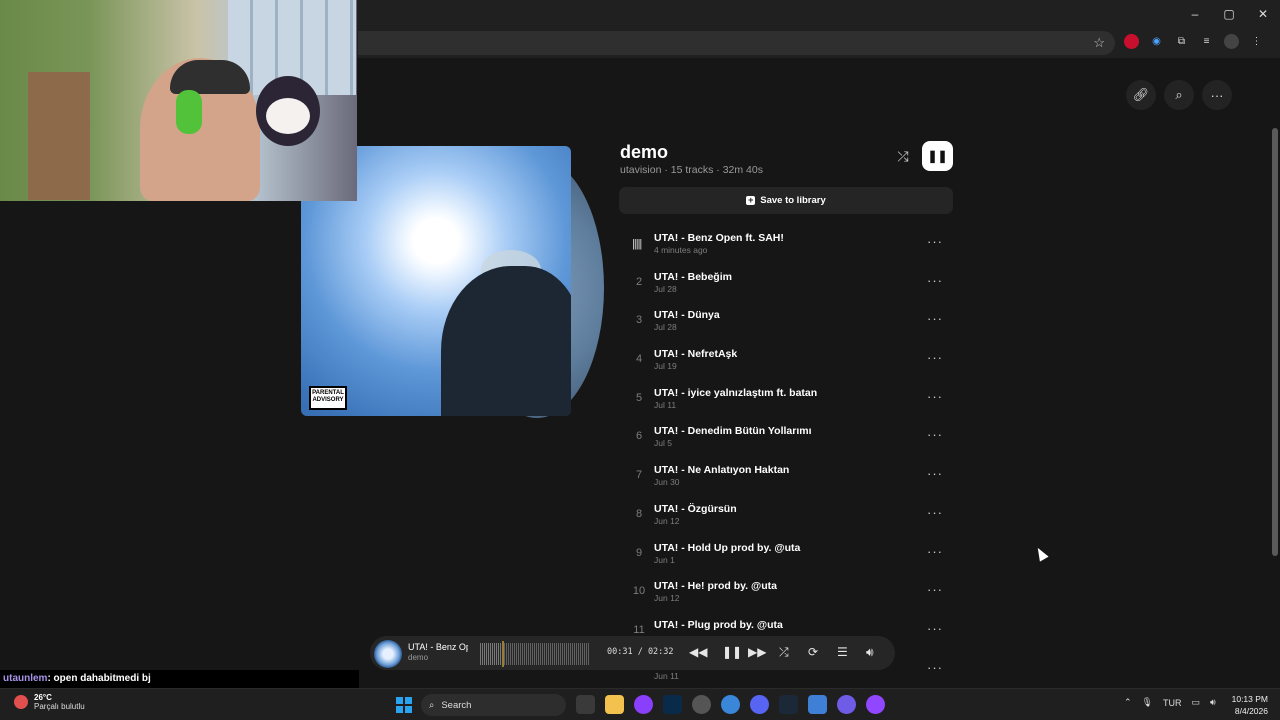 Image resolution: width=1280 pixels, height=720 pixels. Describe the element at coordinates (493, 705) in the screenshot. I see `taskbar-search: ⌕ Search` at that location.